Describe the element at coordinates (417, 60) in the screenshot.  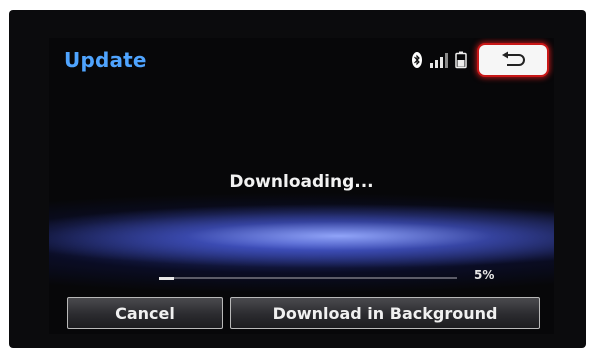
I see `bluetooth-icon` at that location.